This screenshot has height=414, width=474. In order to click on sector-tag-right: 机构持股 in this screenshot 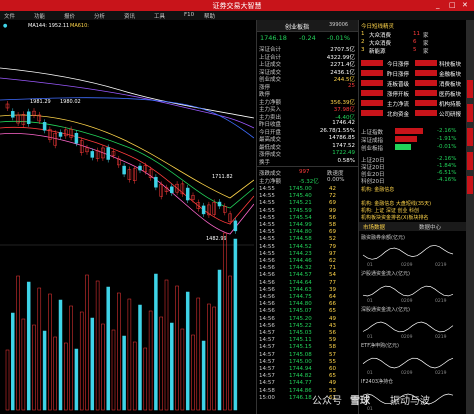, I will do `click(450, 104)`.